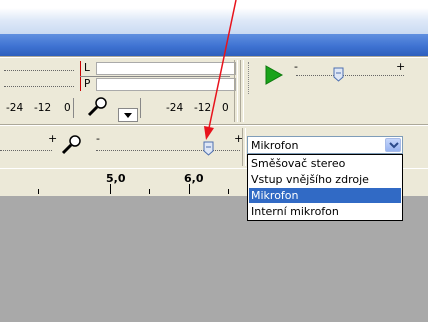 The image size is (428, 322). What do you see at coordinates (98, 138) in the screenshot?
I see `input-slider-minus: -` at bounding box center [98, 138].